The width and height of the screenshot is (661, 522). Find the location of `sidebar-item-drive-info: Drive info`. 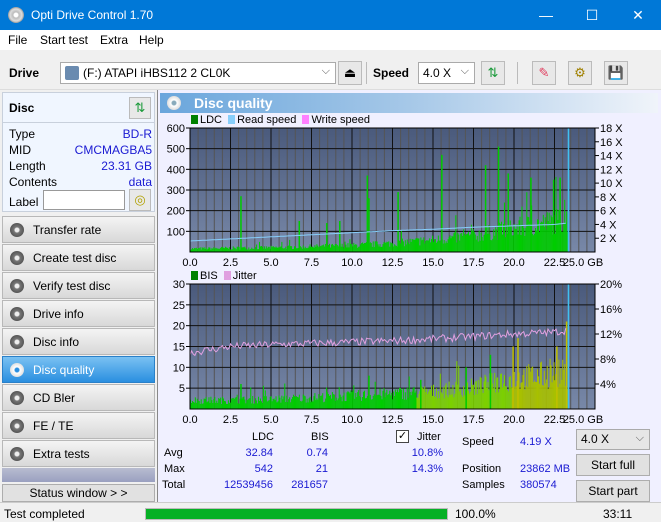

sidebar-item-drive-info: Drive info is located at coordinates (78, 313).